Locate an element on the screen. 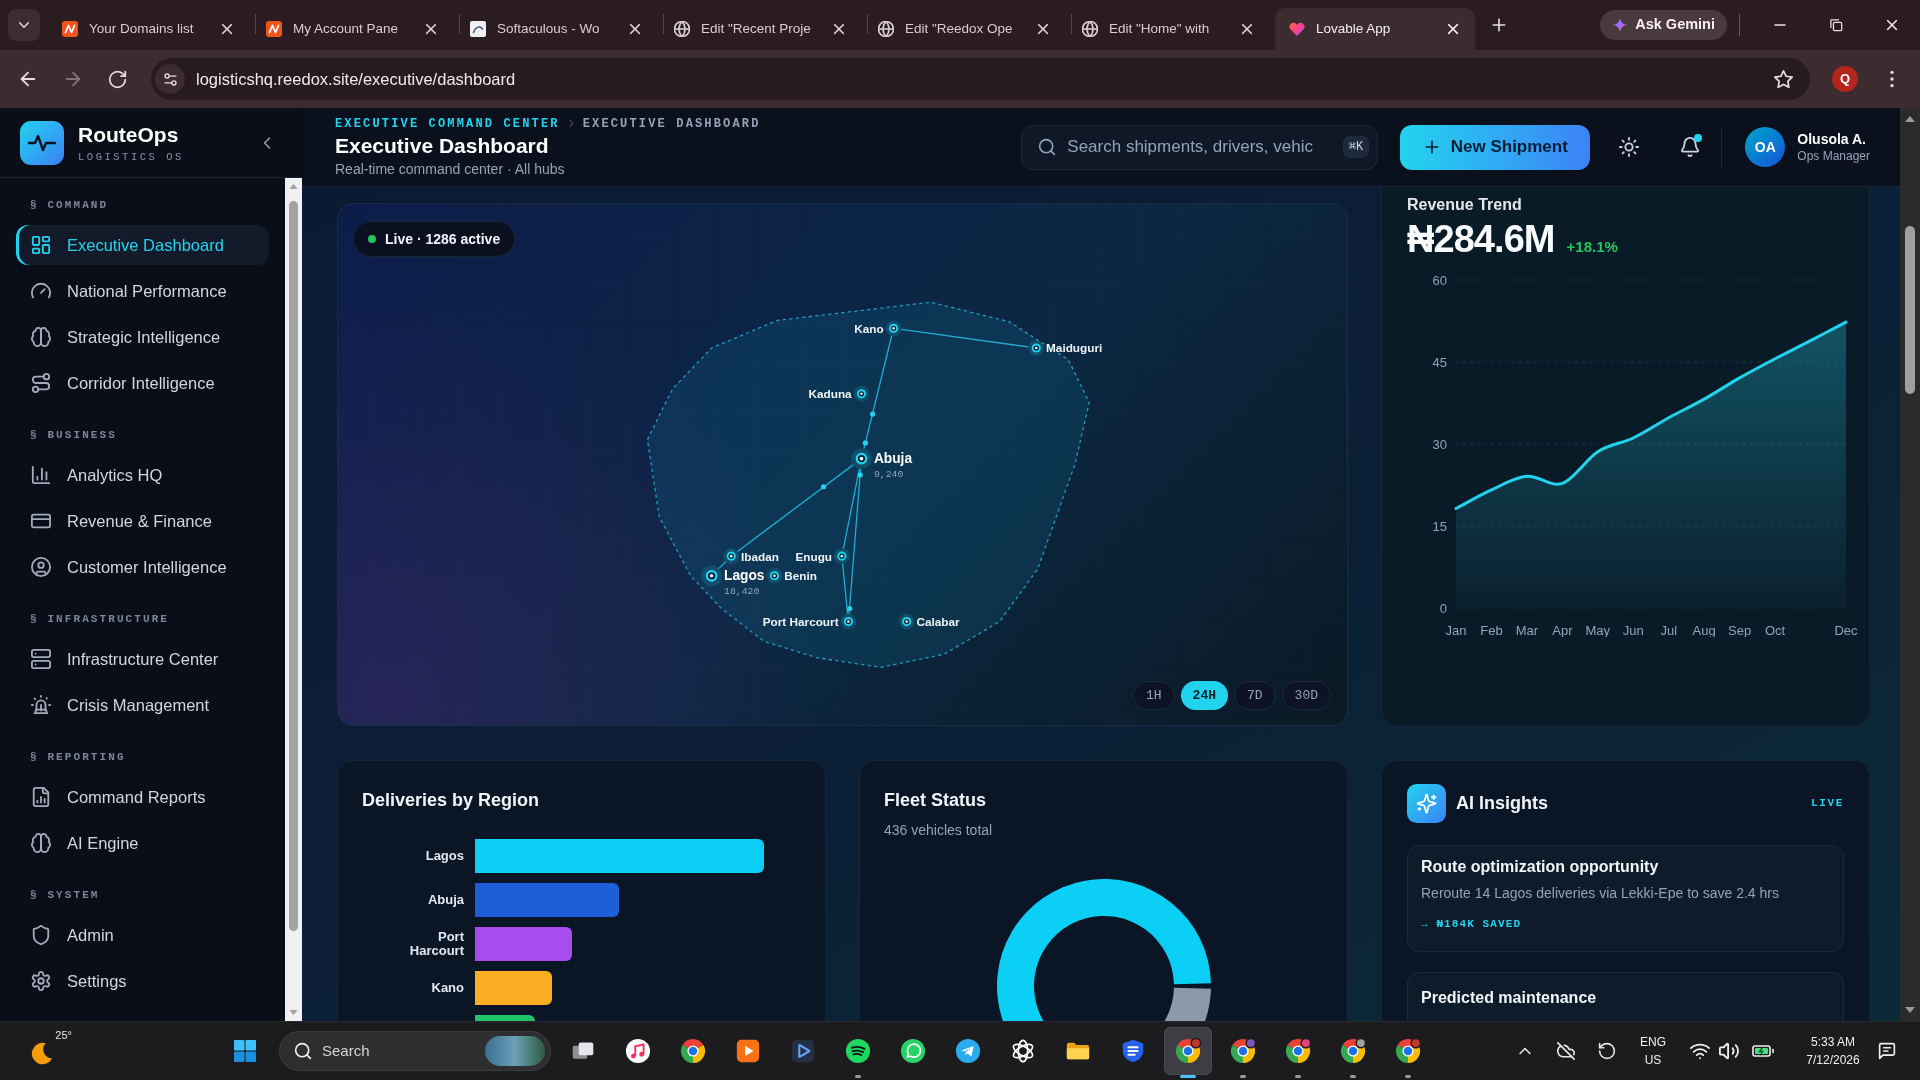 Image resolution: width=1920 pixels, height=1080 pixels. four-squares-icon is located at coordinates (245, 1051).